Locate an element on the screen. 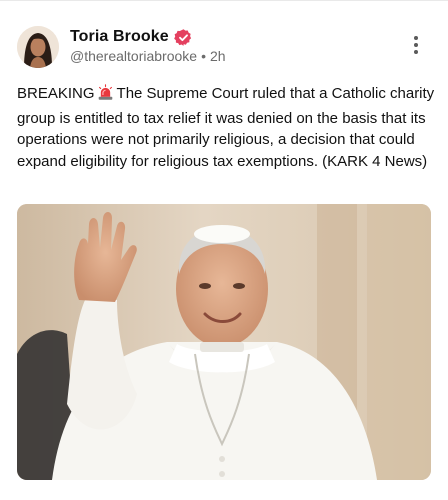  author-meta: @therealtoriabrooke • 2h is located at coordinates (148, 56).